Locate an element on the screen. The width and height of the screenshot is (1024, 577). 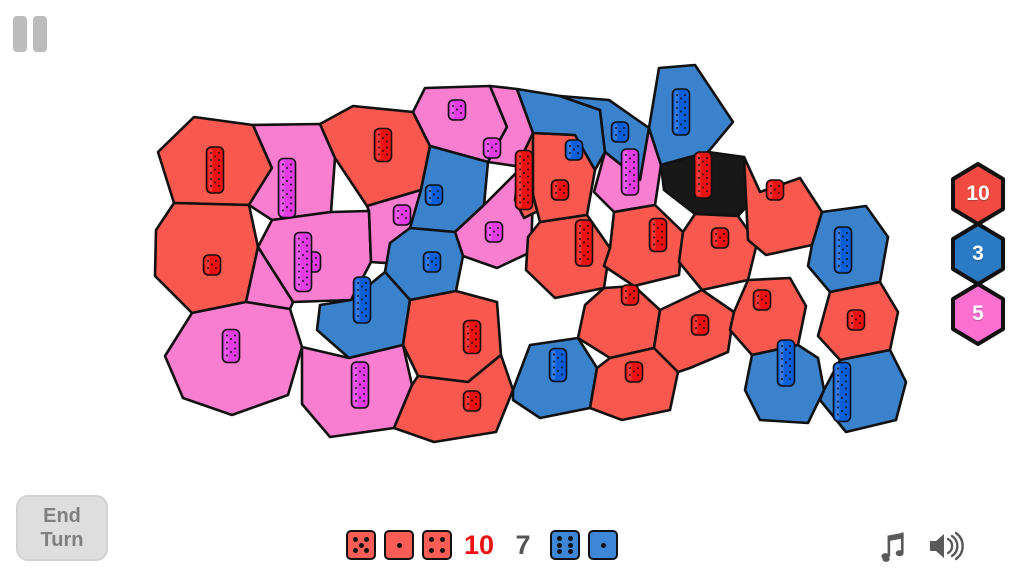
end-turn-button: End Turn is located at coordinates (62, 528).